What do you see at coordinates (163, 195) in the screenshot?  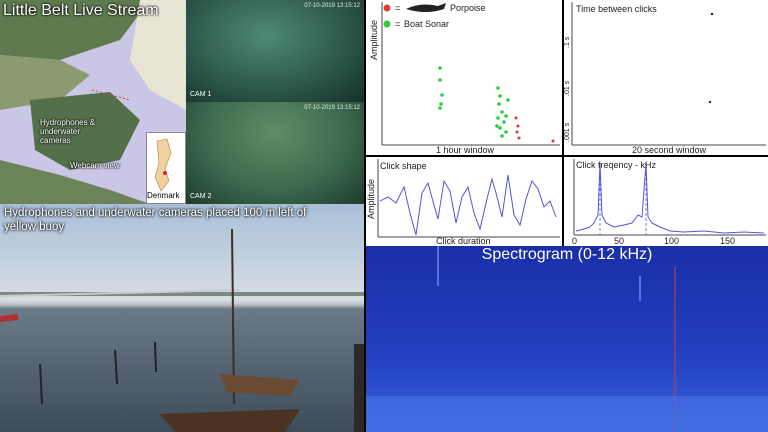 I see `inset-label: Denmark` at bounding box center [163, 195].